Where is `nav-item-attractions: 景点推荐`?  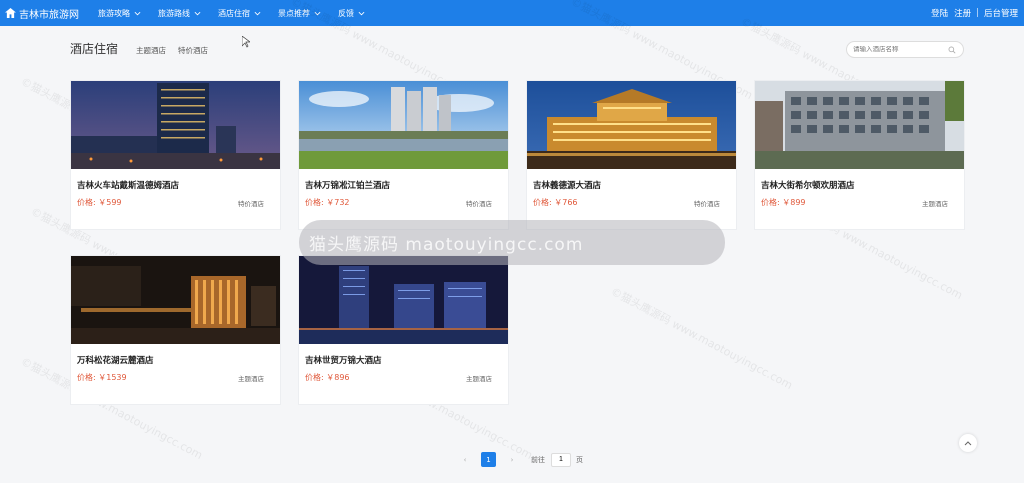
nav-item-attractions: 景点推荐 is located at coordinates (304, 13).